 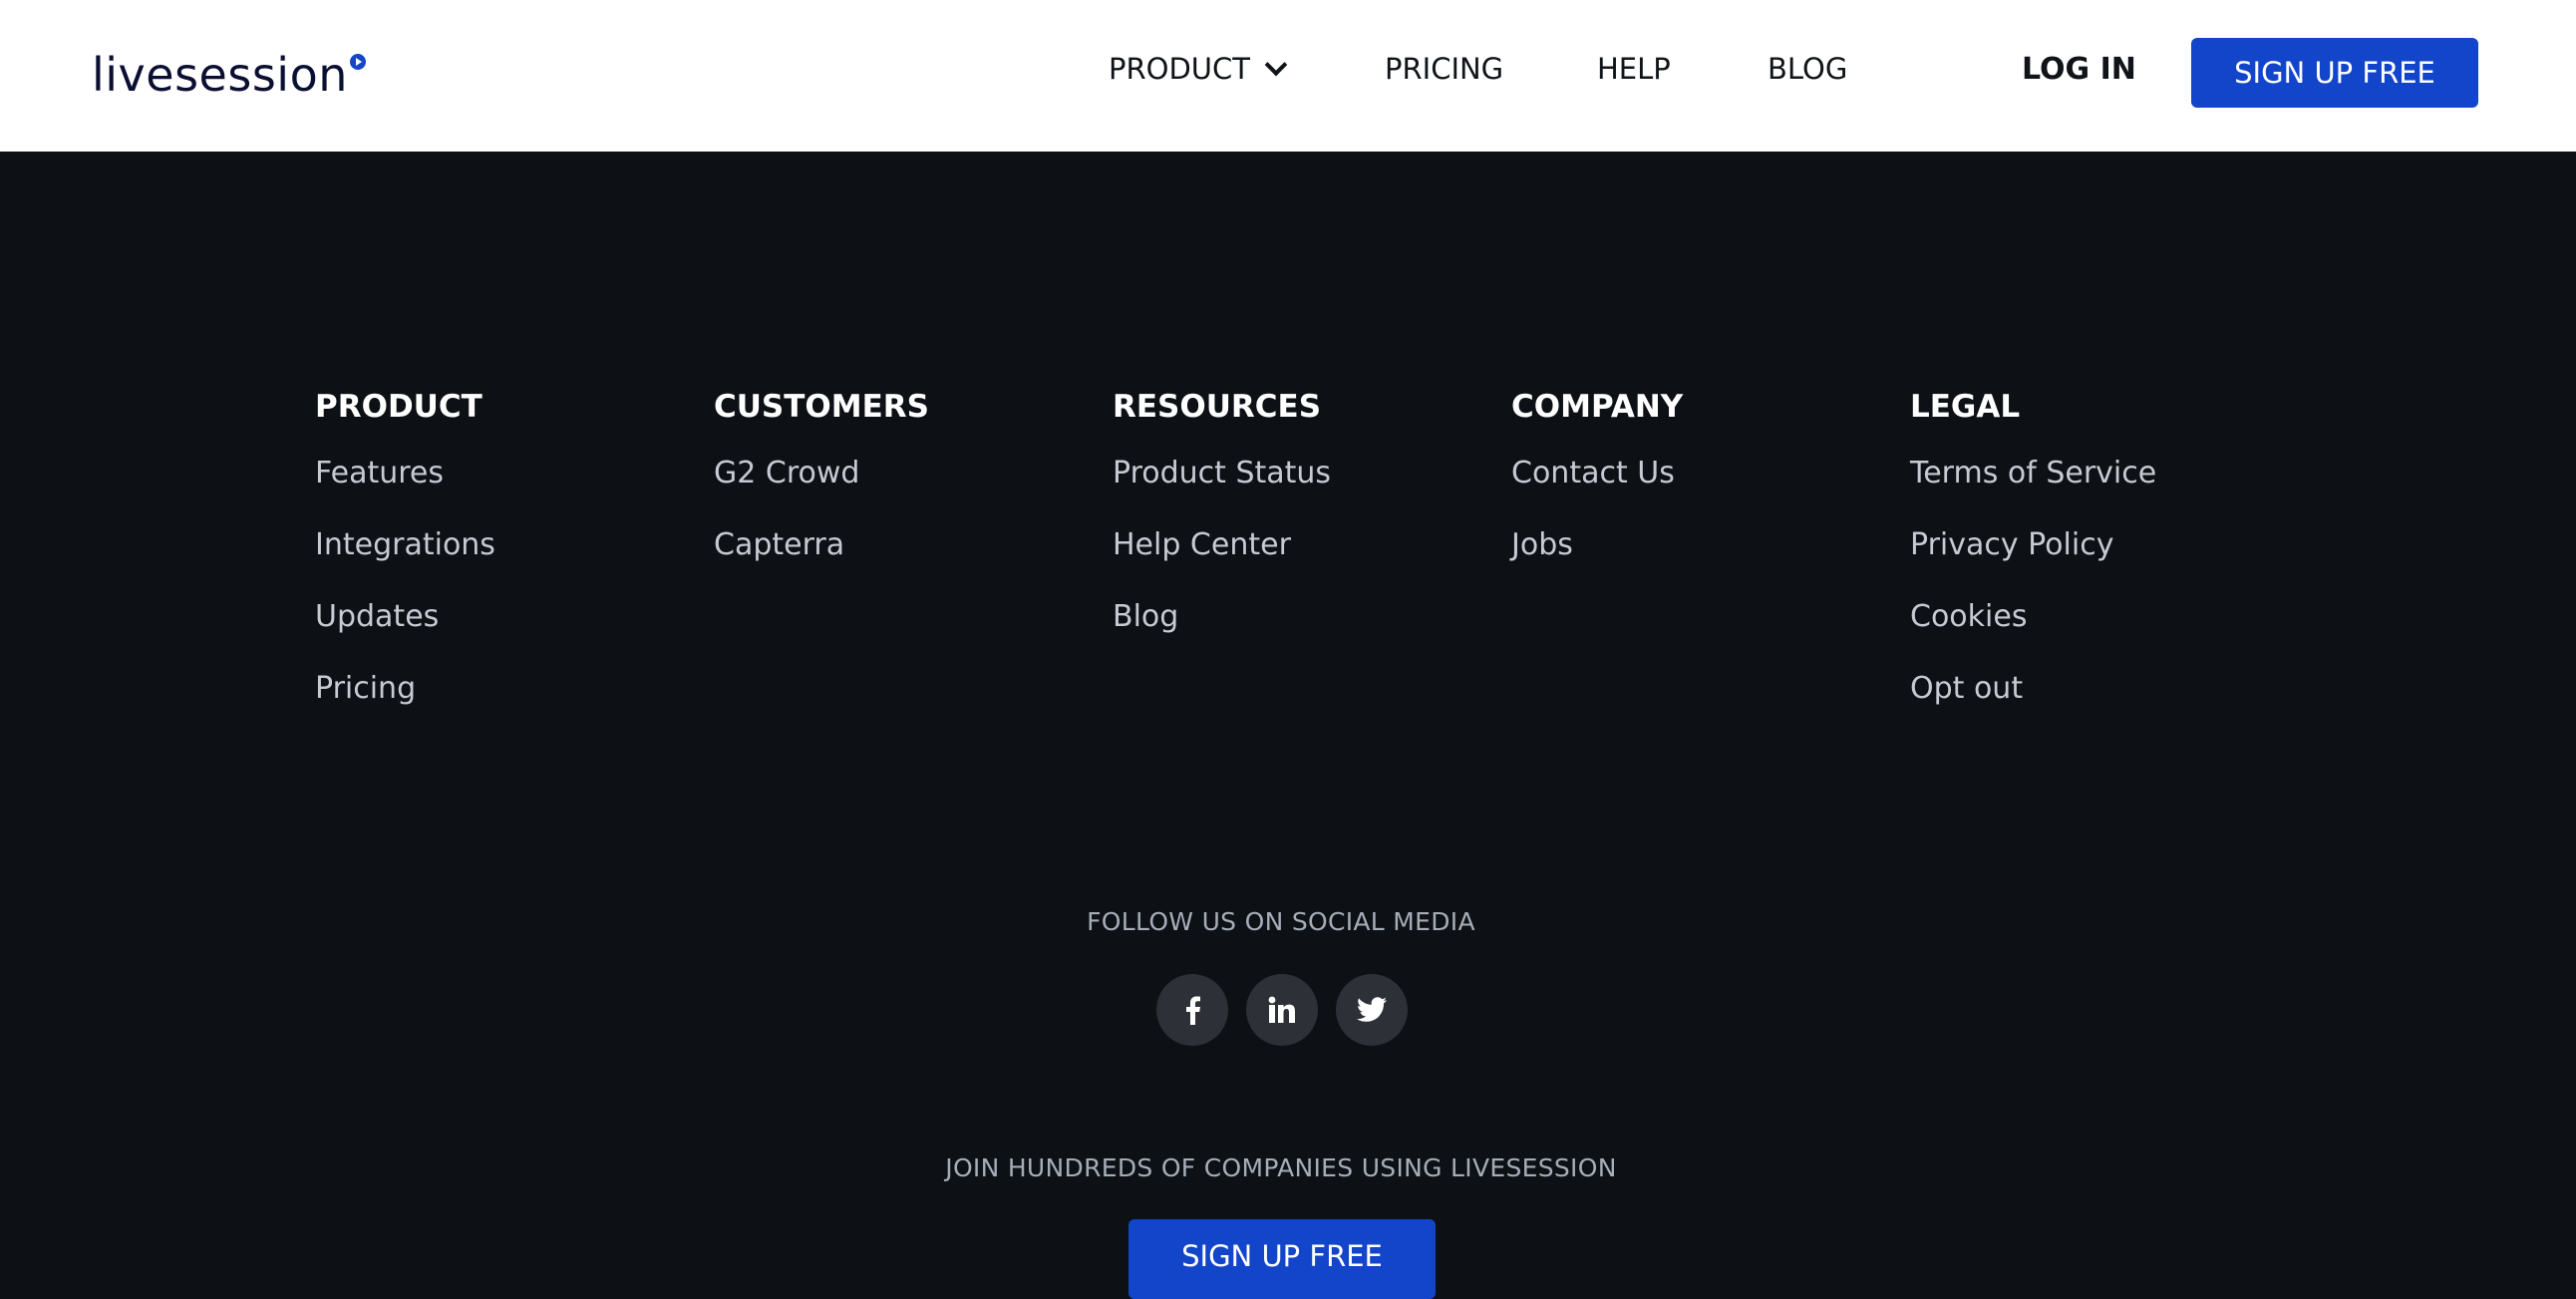 What do you see at coordinates (821, 407) in the screenshot?
I see `column-title: CUSTOMERS` at bounding box center [821, 407].